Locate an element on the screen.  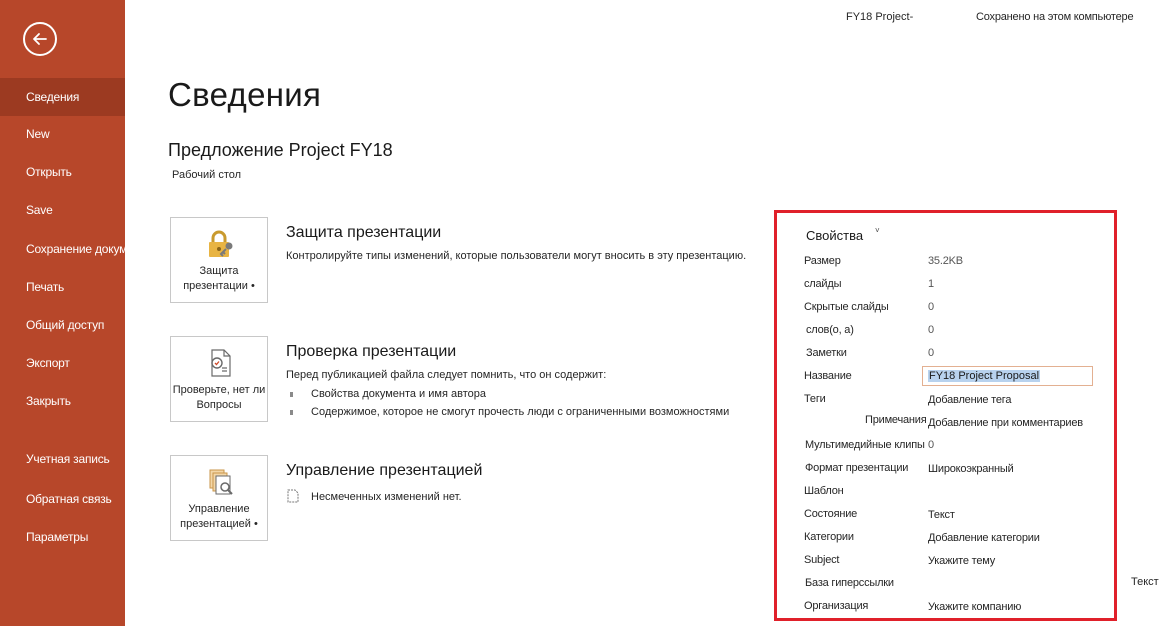
document-icon is located at coordinates (293, 496).